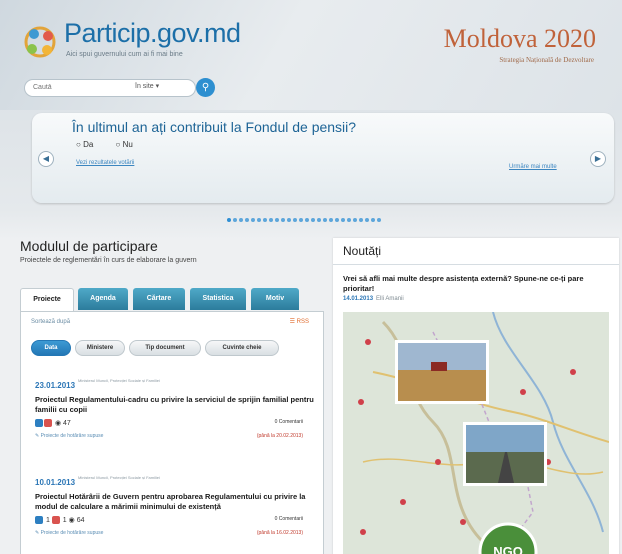 This screenshot has width=622, height=554. What do you see at coordinates (175, 522) in the screenshot?
I see `item-meta: 1 1 ◉ 64 0 Comentarii` at bounding box center [175, 522].